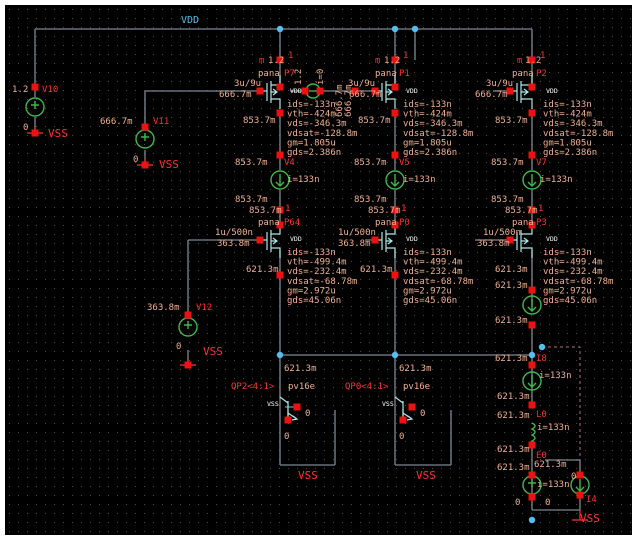 Image resolution: width=637 pixels, height=540 pixels. What do you see at coordinates (307, 414) in the screenshot?
I see `qp2-zero-a: 0` at bounding box center [307, 414].